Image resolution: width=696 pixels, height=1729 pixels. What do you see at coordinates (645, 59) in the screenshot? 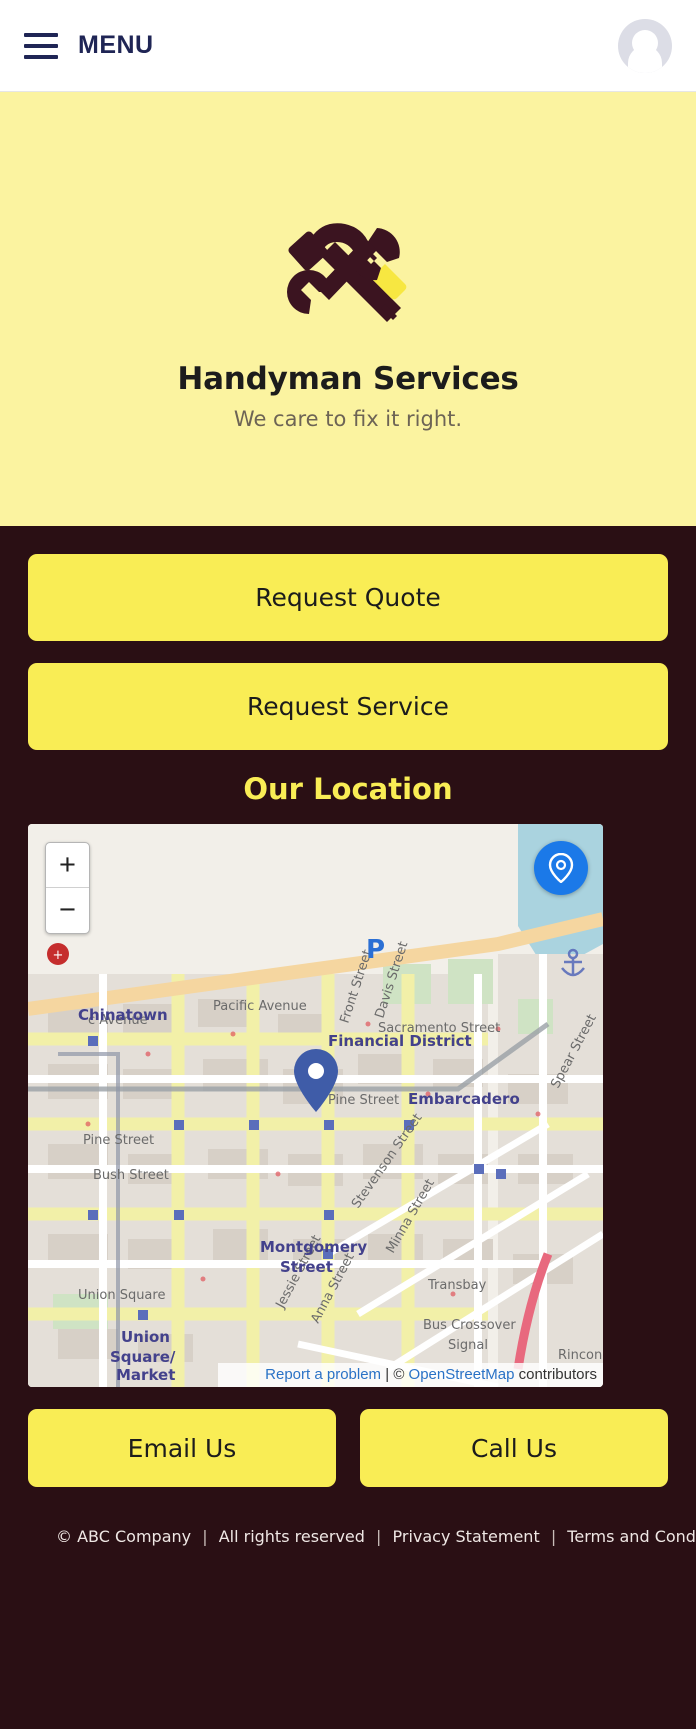
I see `avatar-body-icon` at bounding box center [645, 59].